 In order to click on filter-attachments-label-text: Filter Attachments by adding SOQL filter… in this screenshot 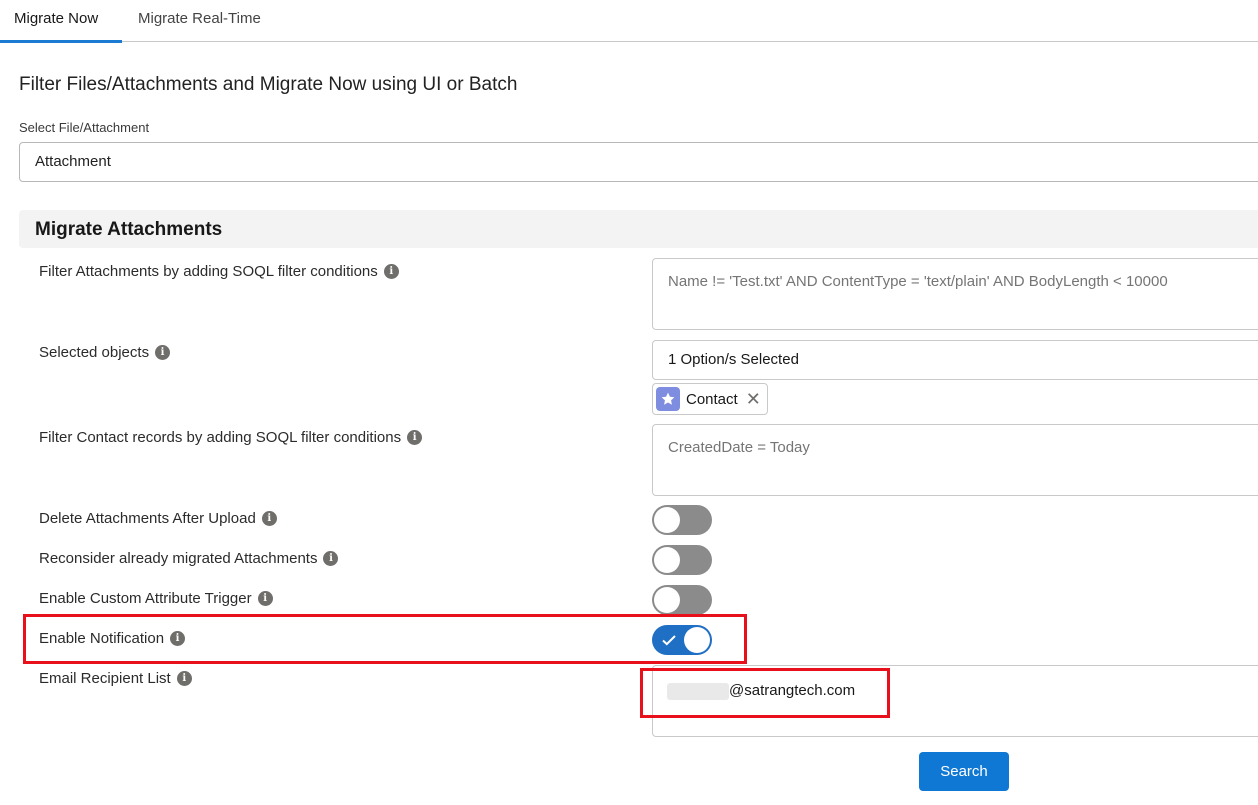, I will do `click(208, 271)`.